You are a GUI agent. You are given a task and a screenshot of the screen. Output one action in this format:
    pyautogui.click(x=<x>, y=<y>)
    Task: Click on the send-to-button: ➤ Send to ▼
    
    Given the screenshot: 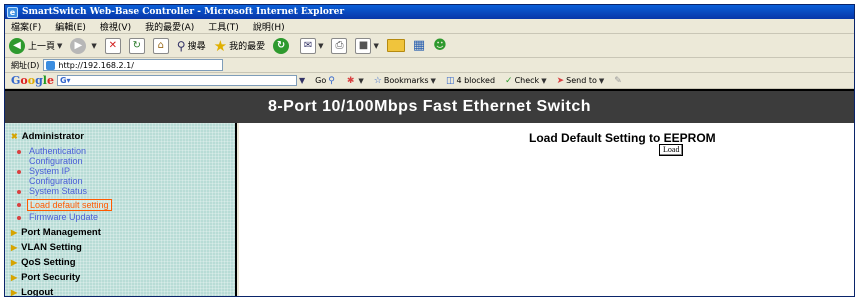 What is the action you would take?
    pyautogui.click(x=581, y=81)
    